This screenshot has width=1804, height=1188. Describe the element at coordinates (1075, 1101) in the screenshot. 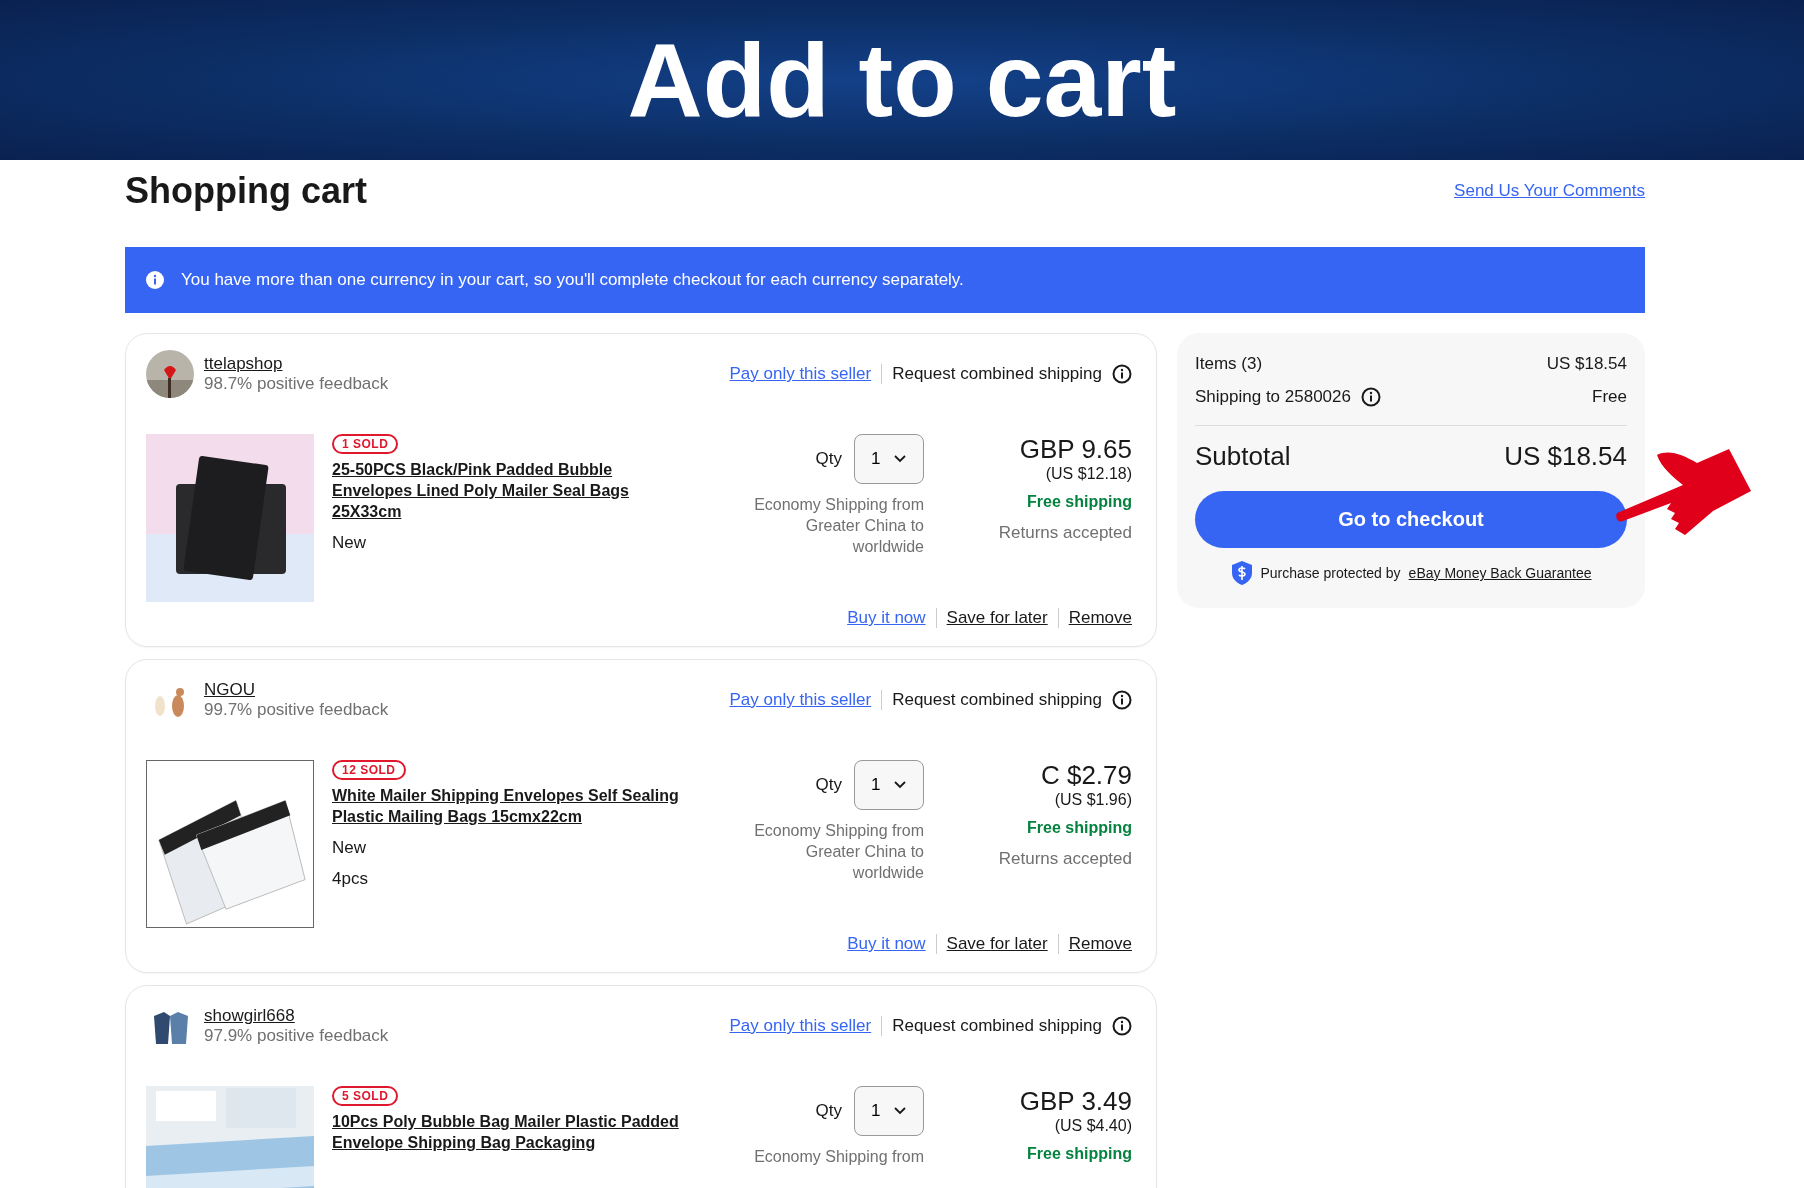

I see `item-price: GBP 3.49` at that location.